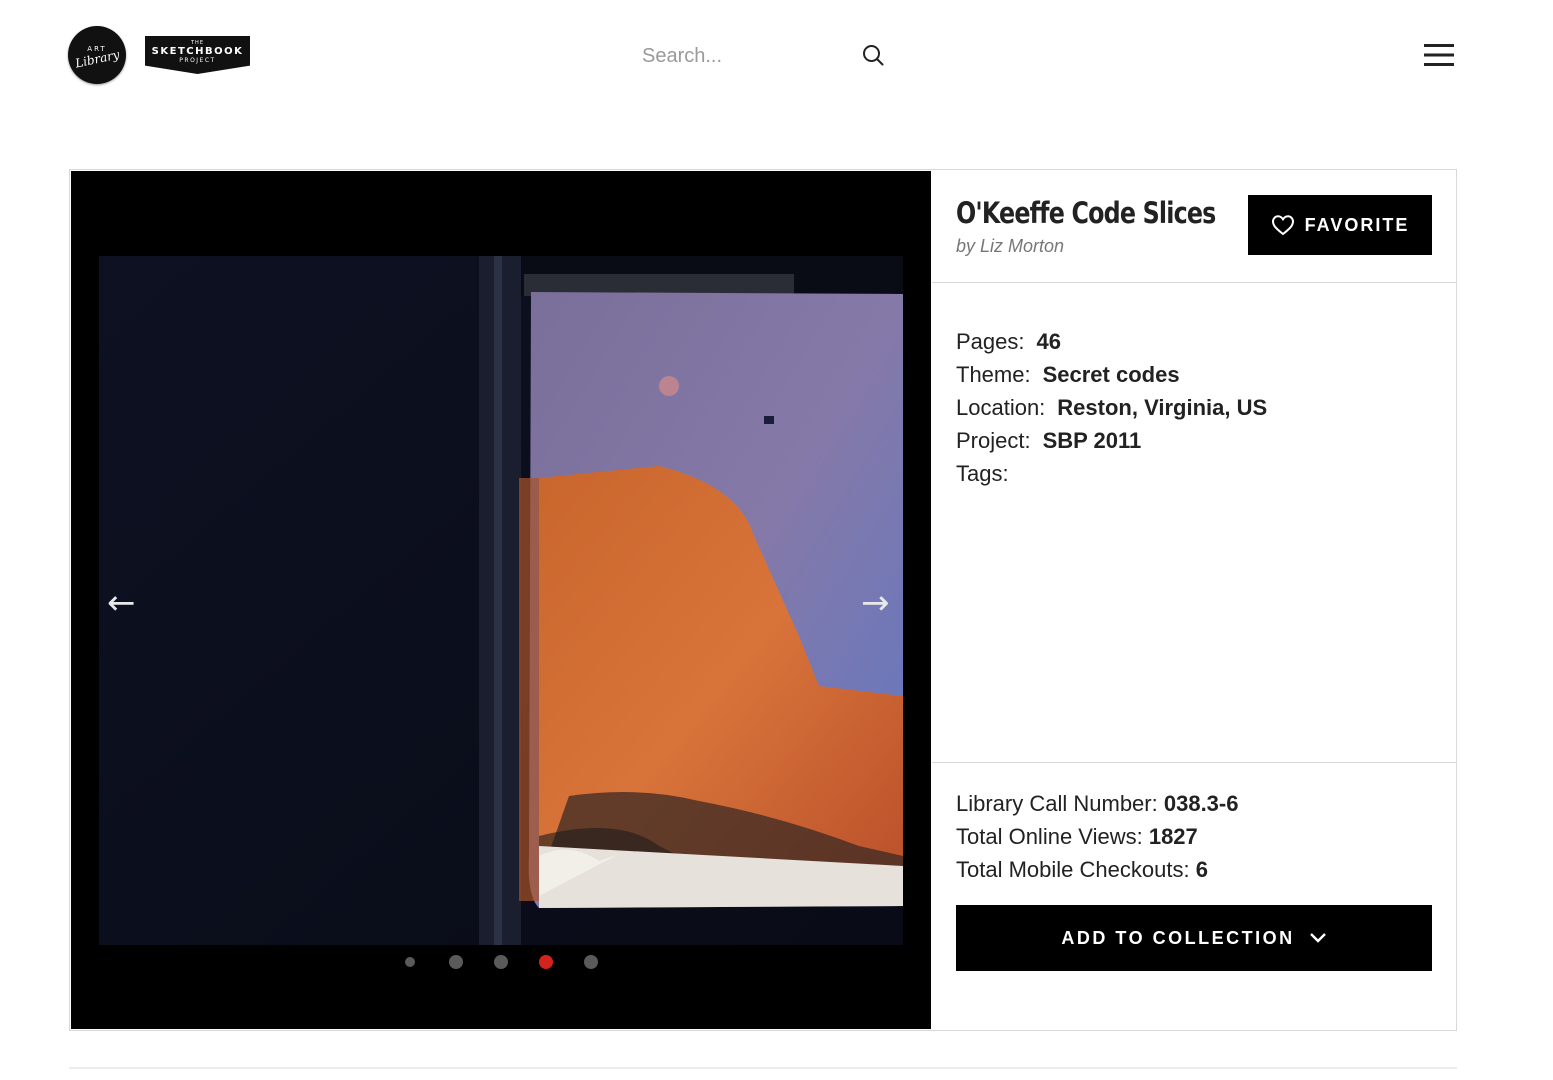  Describe the element at coordinates (1073, 869) in the screenshot. I see `stat-label: Total Mobile Checkouts:` at that location.